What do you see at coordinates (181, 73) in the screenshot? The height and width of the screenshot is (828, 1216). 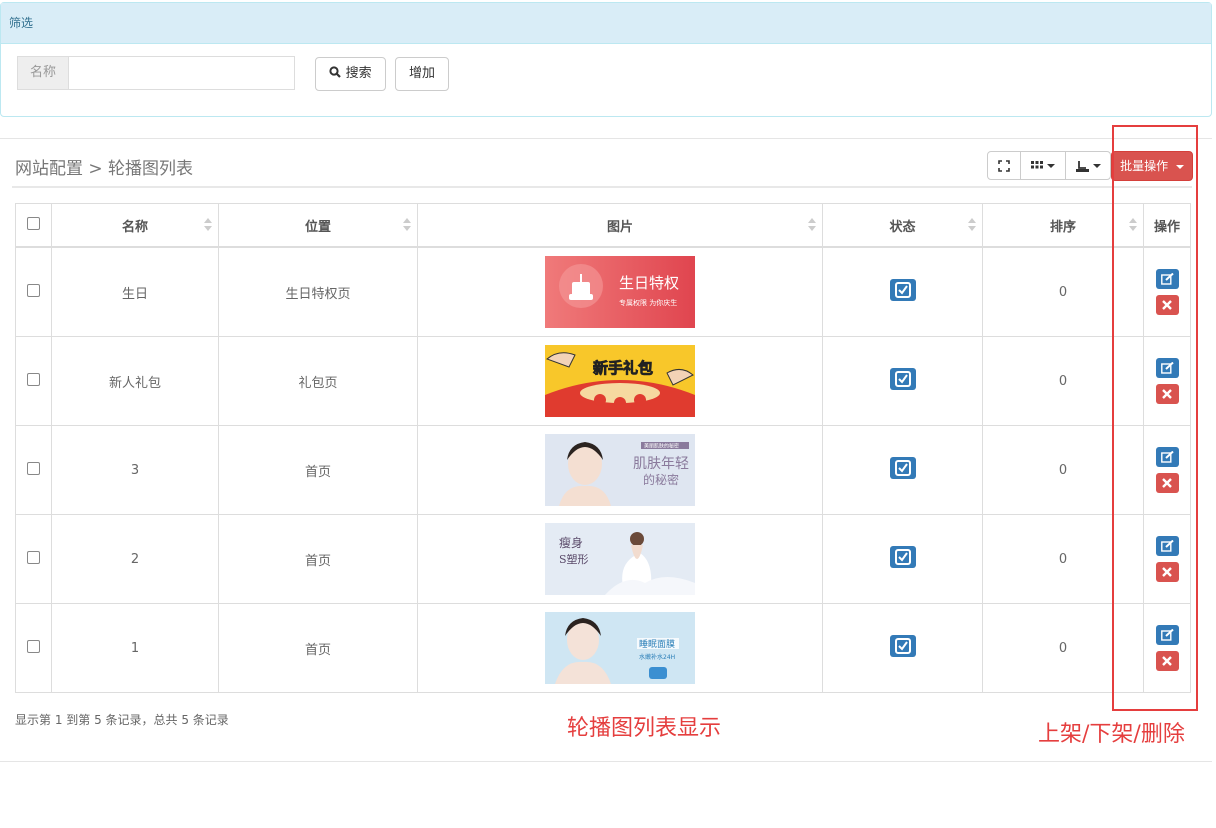 I see `name-input` at bounding box center [181, 73].